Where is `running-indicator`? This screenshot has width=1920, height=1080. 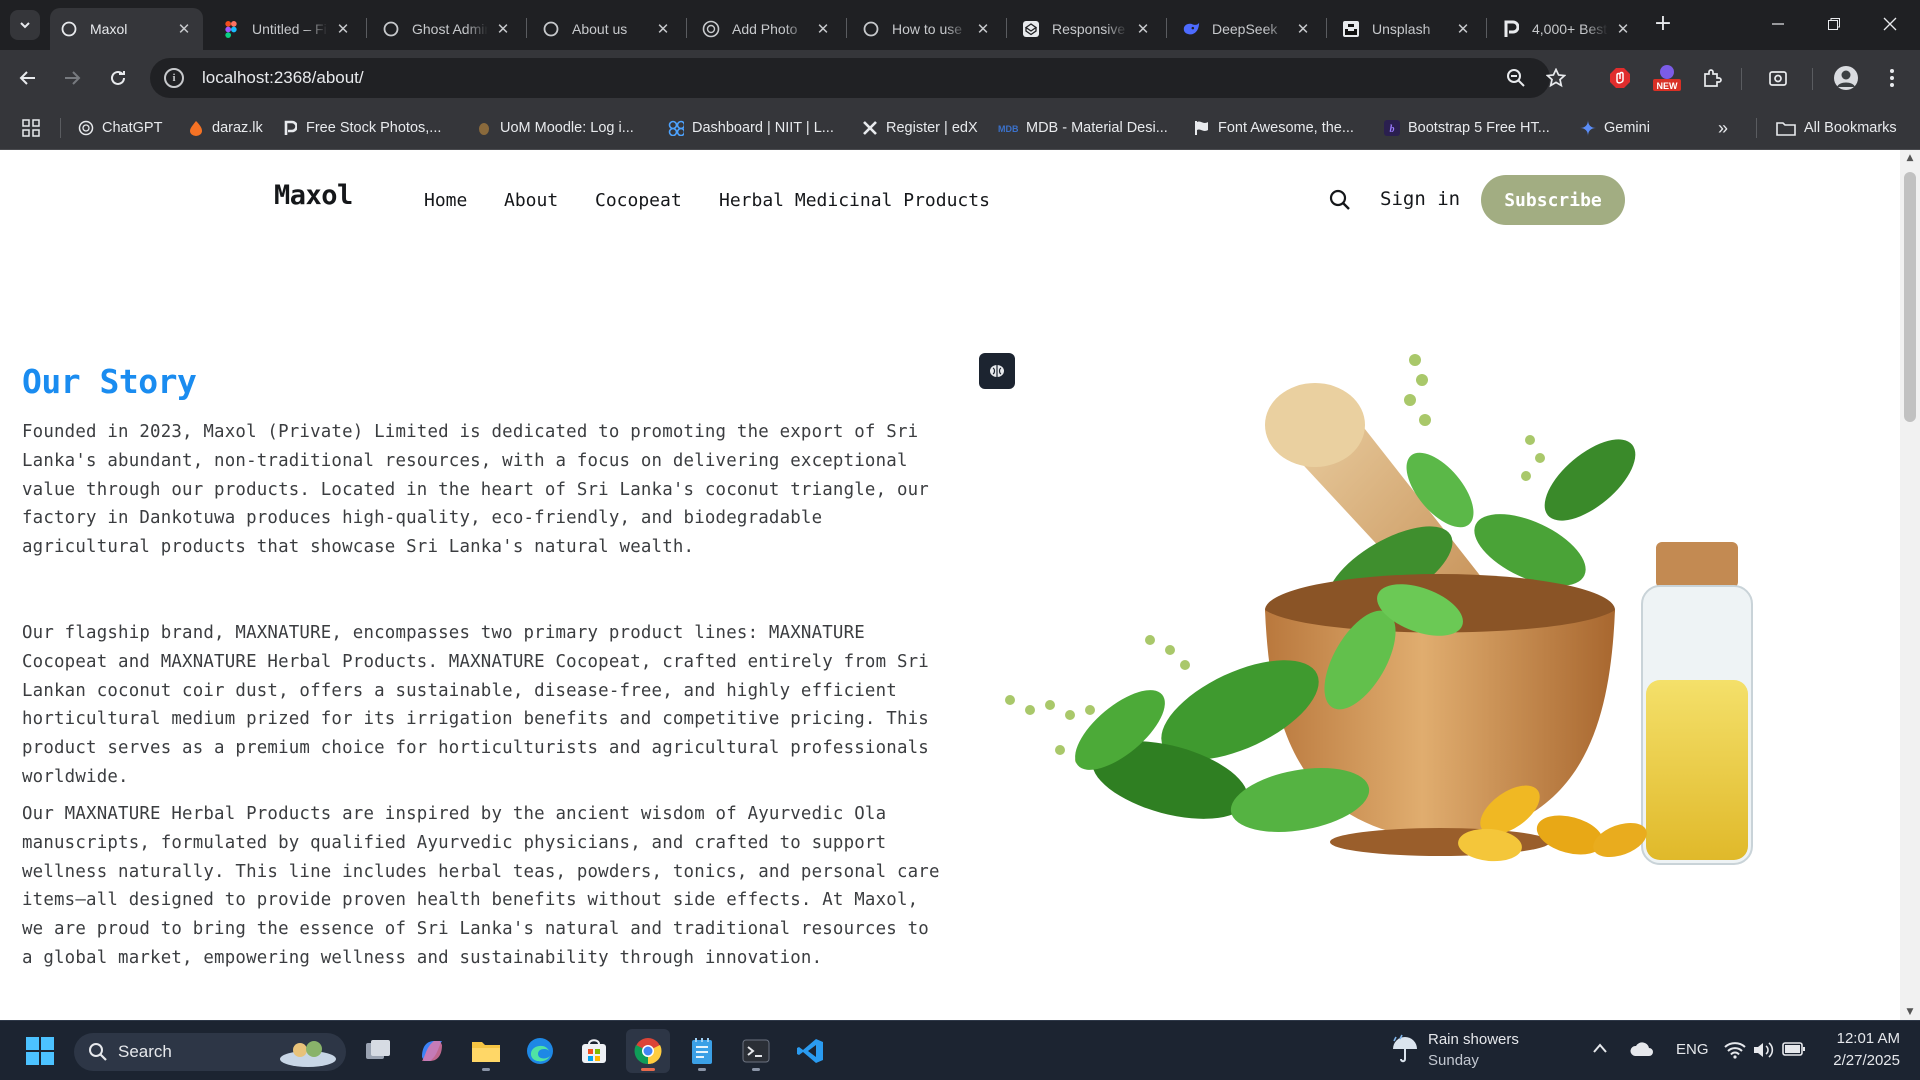 running-indicator is located at coordinates (486, 1069).